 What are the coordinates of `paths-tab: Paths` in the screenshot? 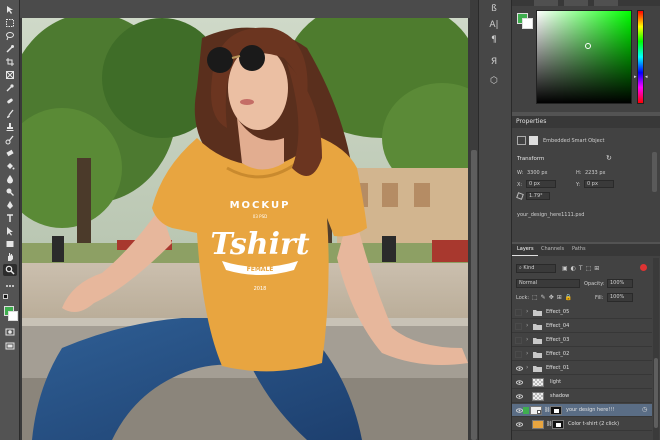 It's located at (579, 249).